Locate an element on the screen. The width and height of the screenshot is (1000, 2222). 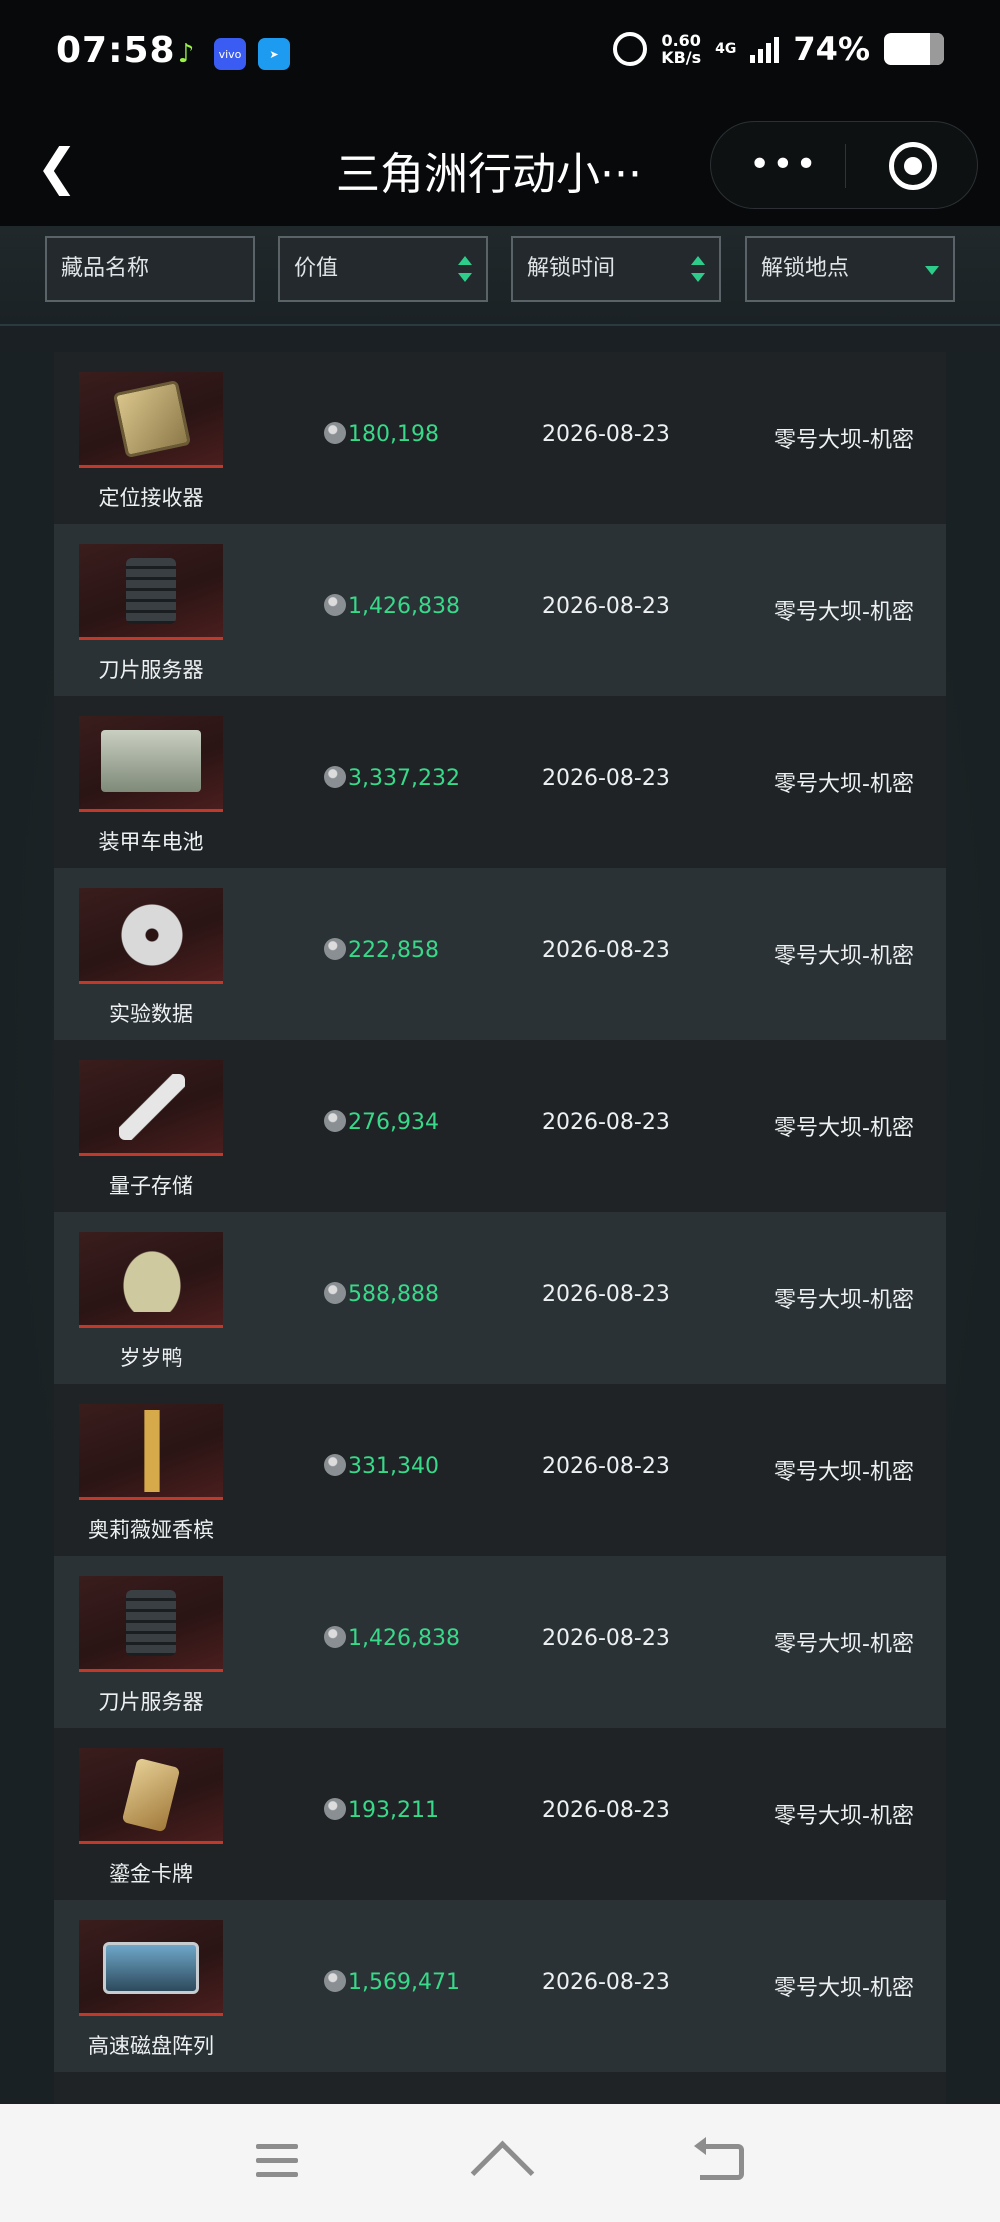
list-item: 鎏金卡牌 193,211 2026-08-23 零号大坝-机密 is located at coordinates (500, 1814).